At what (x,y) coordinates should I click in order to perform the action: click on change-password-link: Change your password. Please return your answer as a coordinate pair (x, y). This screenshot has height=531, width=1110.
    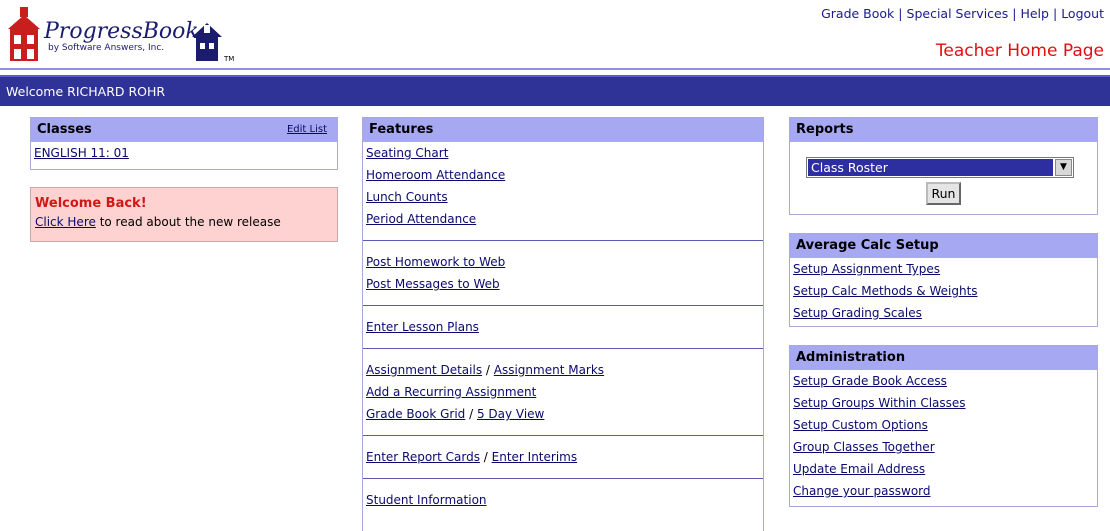
    Looking at the image, I should click on (862, 491).